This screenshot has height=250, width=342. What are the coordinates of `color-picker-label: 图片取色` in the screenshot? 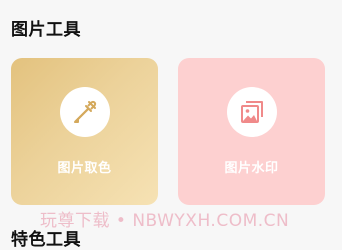 It's located at (84, 168).